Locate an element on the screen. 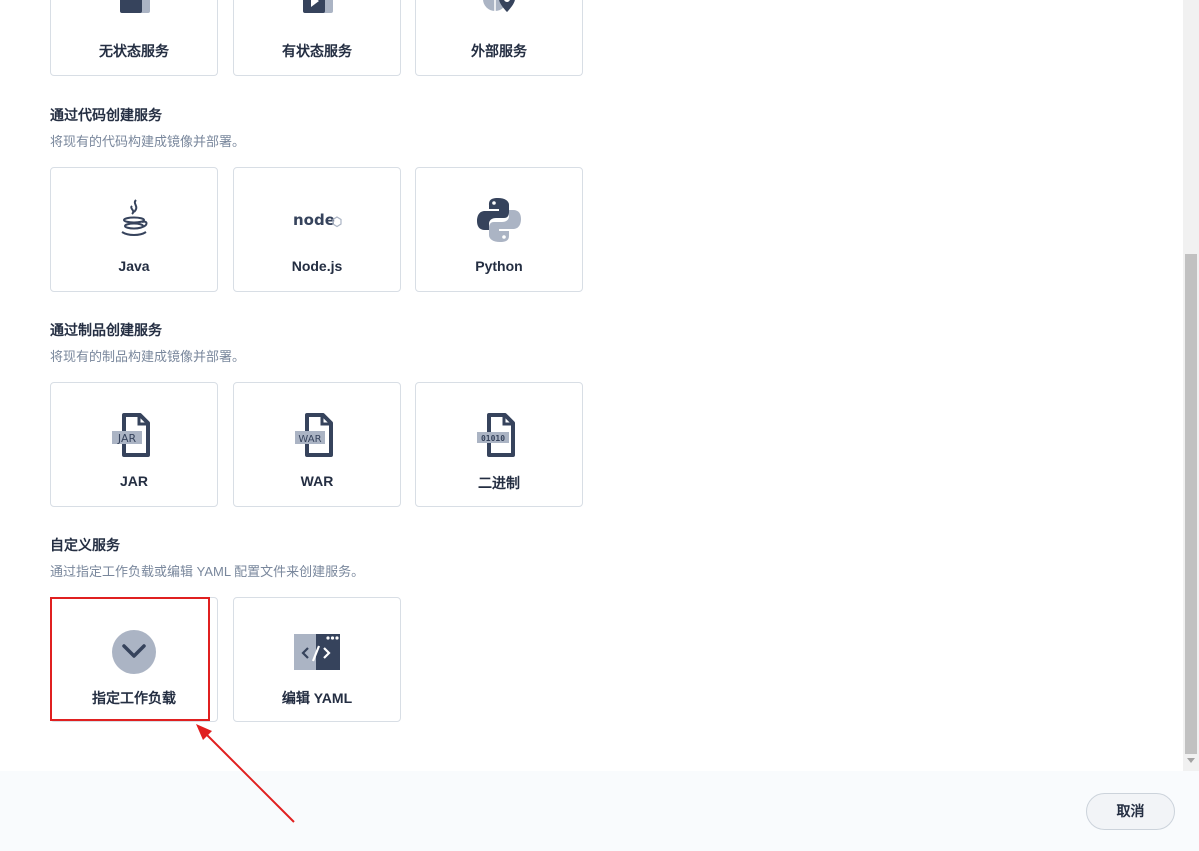  external-service-icon is located at coordinates (499, 16).